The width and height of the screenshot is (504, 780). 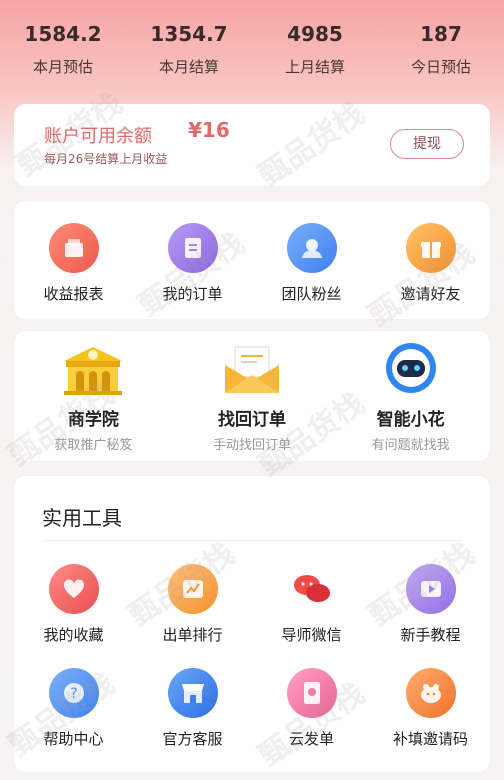 What do you see at coordinates (189, 34) in the screenshot?
I see `stat-value: 1354.7` at bounding box center [189, 34].